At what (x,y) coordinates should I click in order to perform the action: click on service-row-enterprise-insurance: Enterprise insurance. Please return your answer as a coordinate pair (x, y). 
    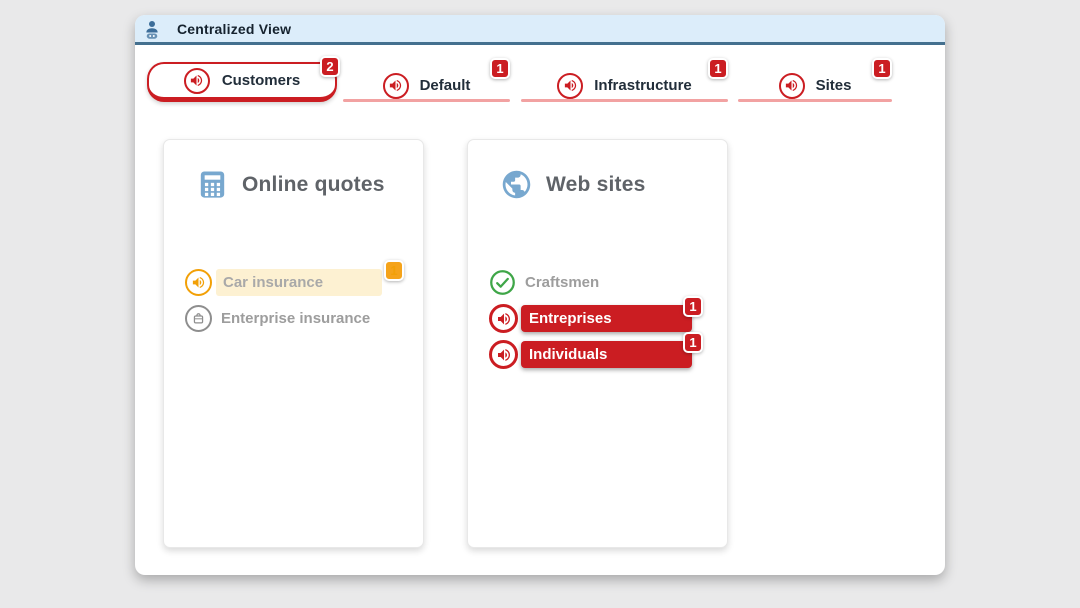
    Looking at the image, I should click on (299, 318).